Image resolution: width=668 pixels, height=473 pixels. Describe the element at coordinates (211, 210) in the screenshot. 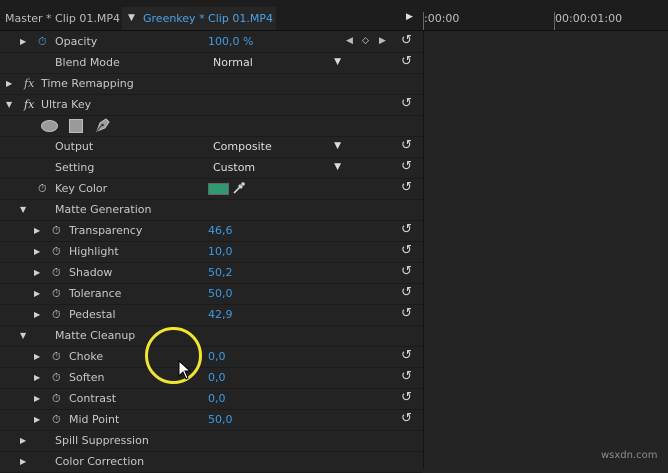

I see `matte-generation-row: ▼ Matte Generation` at that location.